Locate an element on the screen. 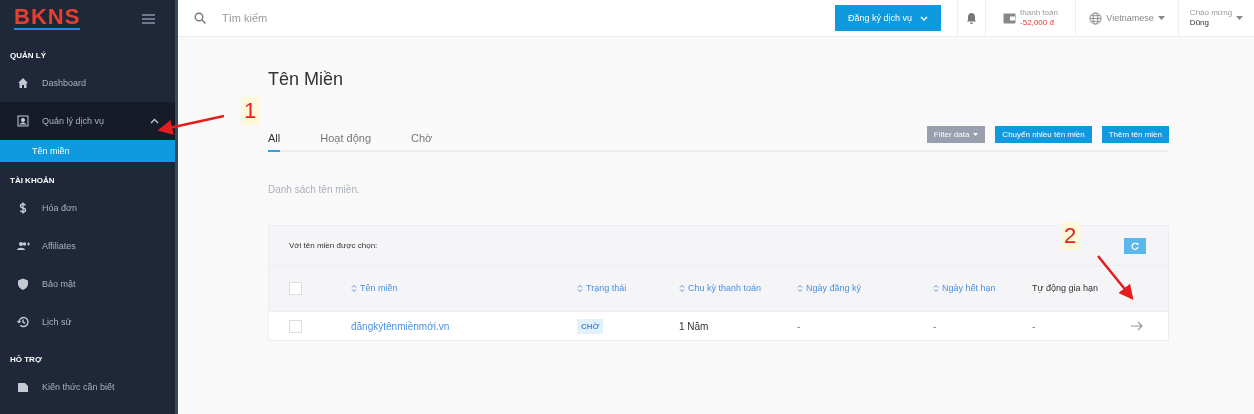 This screenshot has width=1254, height=414. select-all-checkbox is located at coordinates (295, 288).